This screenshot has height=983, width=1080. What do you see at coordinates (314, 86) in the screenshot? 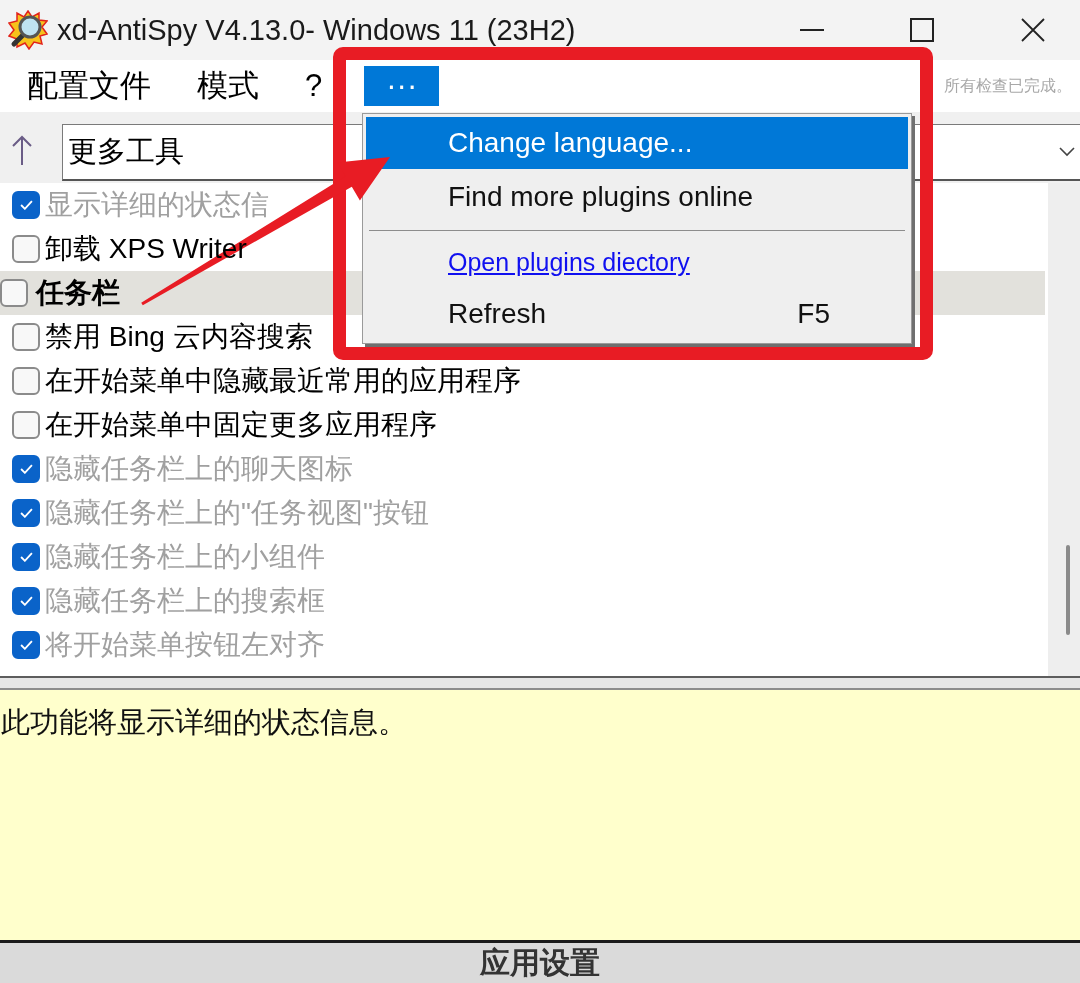
I see `menu-item: ?` at bounding box center [314, 86].